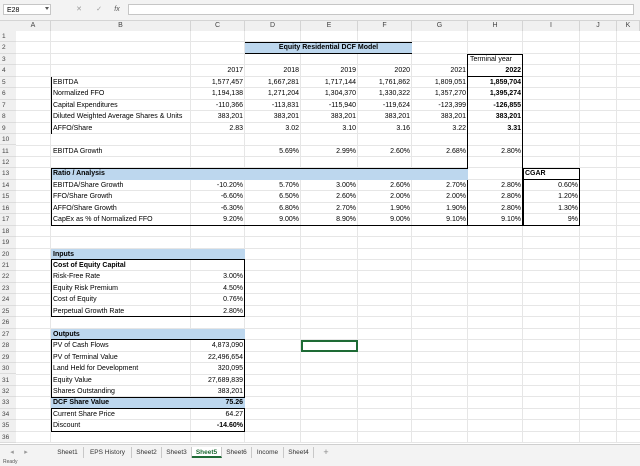 The height and width of the screenshot is (466, 640). What do you see at coordinates (8, 300) in the screenshot?
I see `row-header: 24` at bounding box center [8, 300].